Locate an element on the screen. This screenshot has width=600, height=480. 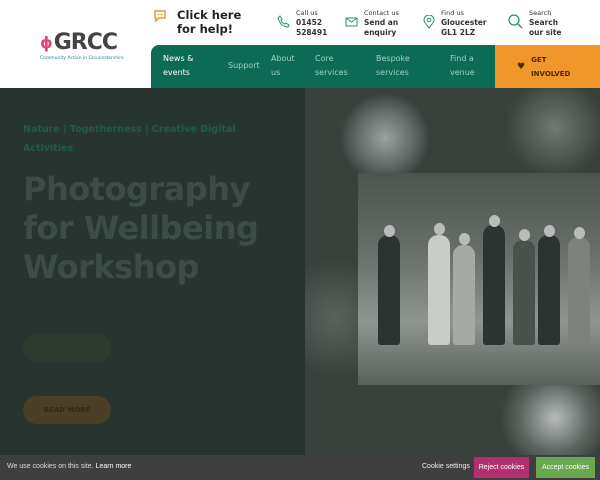
get-involved-button: ♥ GET INVOLVED is located at coordinates (547, 66).